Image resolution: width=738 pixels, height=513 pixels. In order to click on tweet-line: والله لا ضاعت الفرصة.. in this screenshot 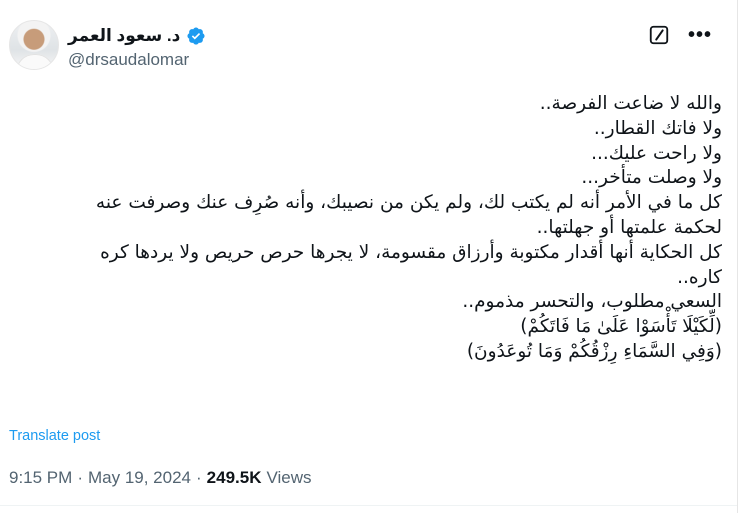, I will do `click(630, 103)`.